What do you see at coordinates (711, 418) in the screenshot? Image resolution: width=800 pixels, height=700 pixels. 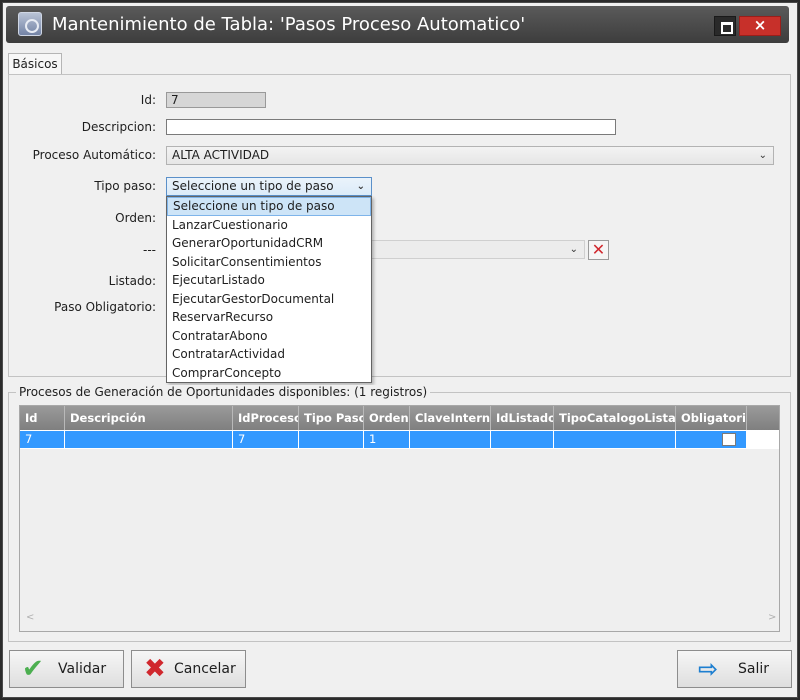 I see `column-header-obligatorio: Obligatorio` at bounding box center [711, 418].